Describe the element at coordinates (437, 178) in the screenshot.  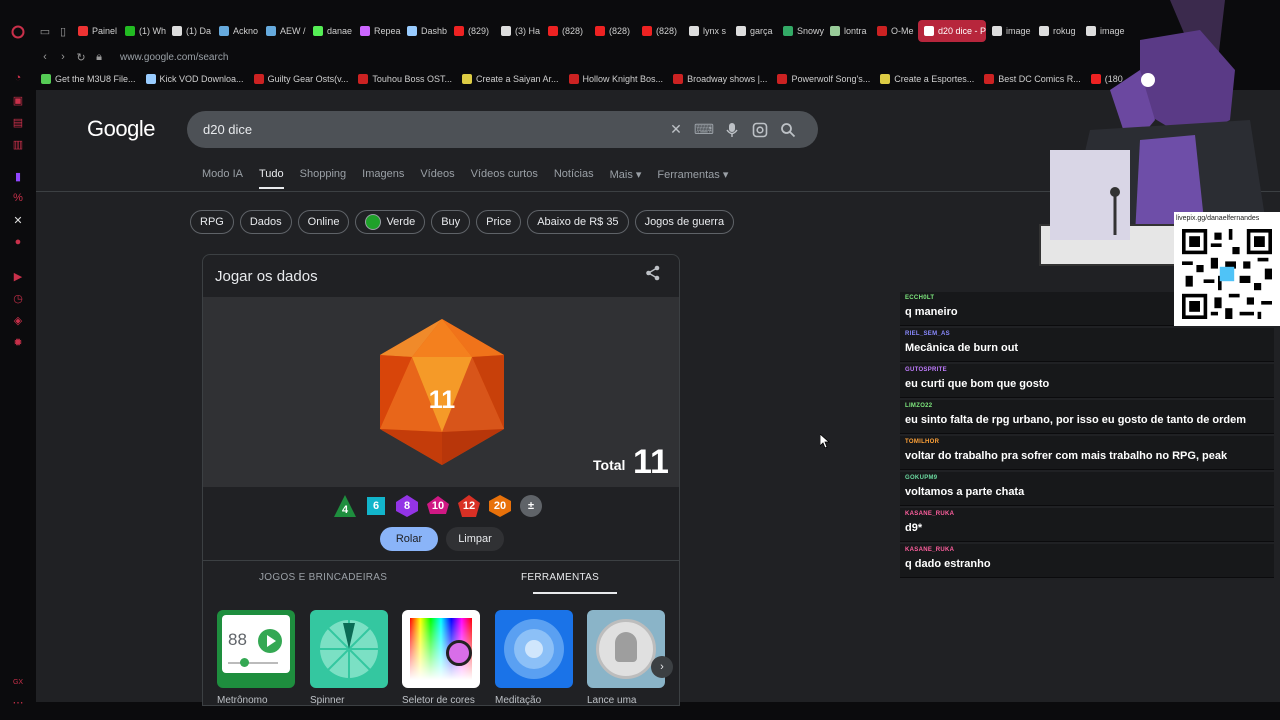
I see `search-tab: Vídeos` at that location.